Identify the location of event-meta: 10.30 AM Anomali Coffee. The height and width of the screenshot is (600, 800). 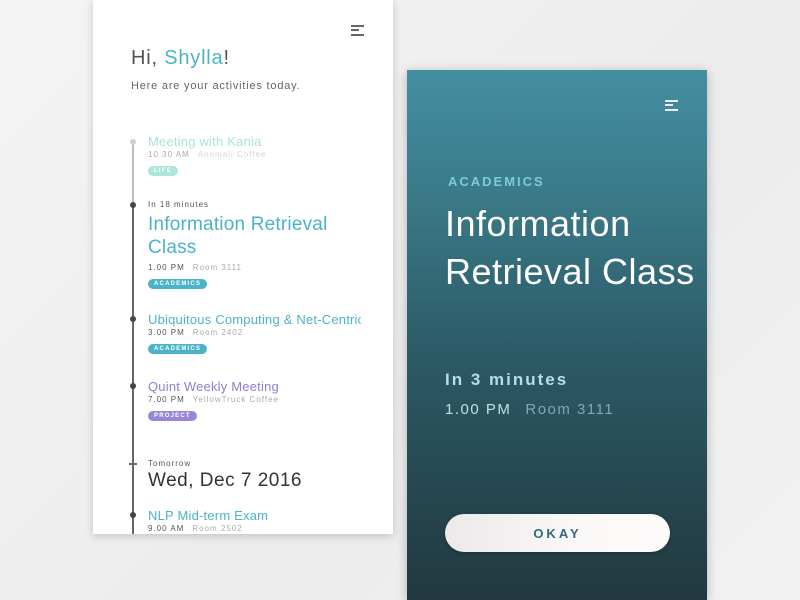
(258, 154).